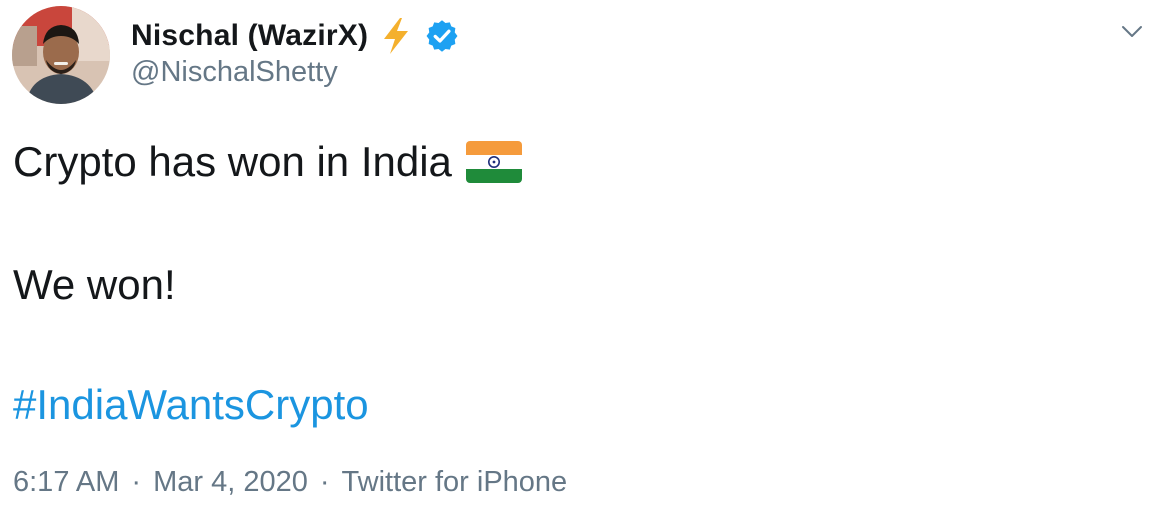  I want to click on author-display-name: Nischal (WazirX), so click(249, 36).